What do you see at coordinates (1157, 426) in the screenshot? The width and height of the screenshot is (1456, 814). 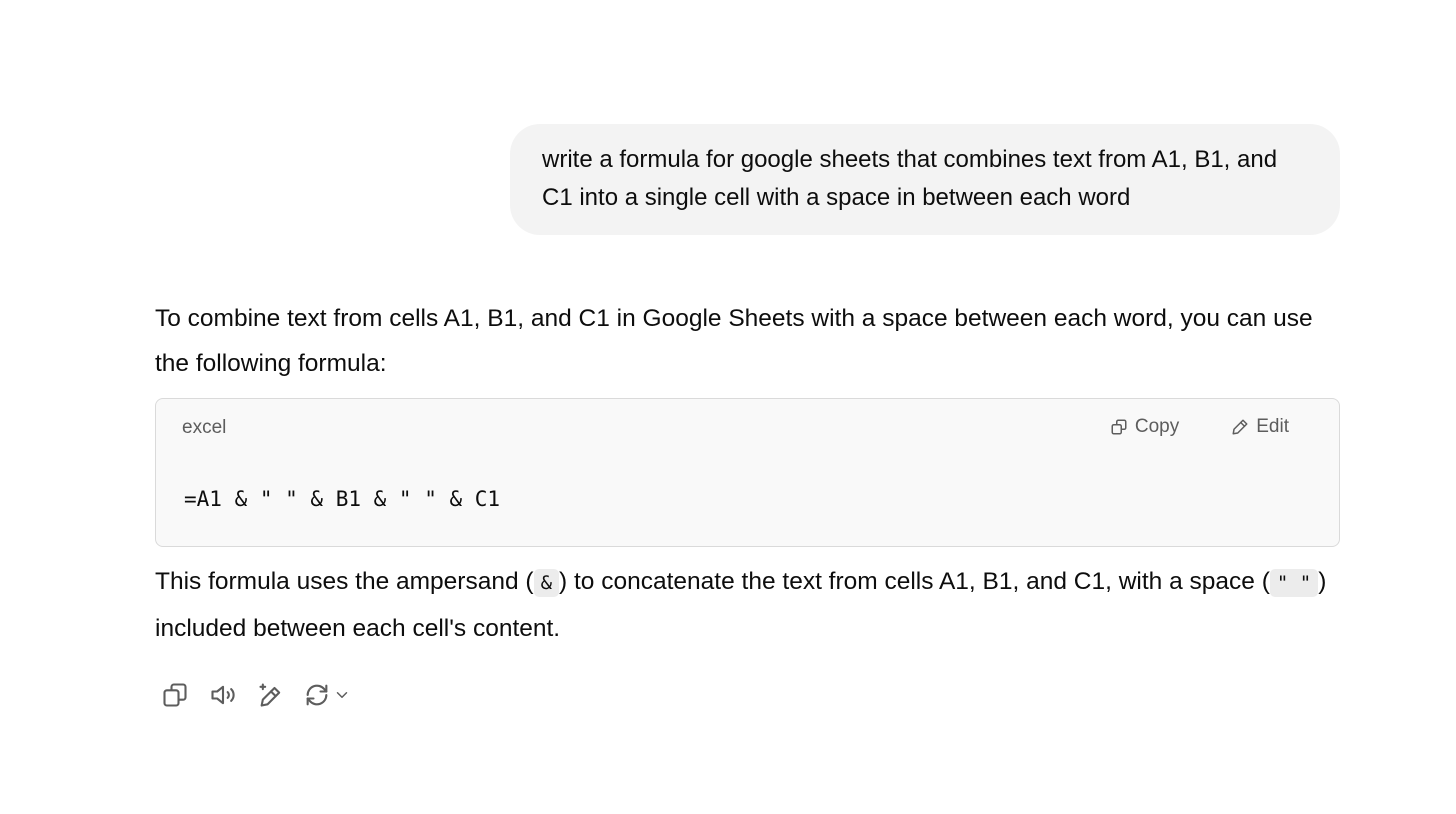 I see `copy-code-label: Copy` at bounding box center [1157, 426].